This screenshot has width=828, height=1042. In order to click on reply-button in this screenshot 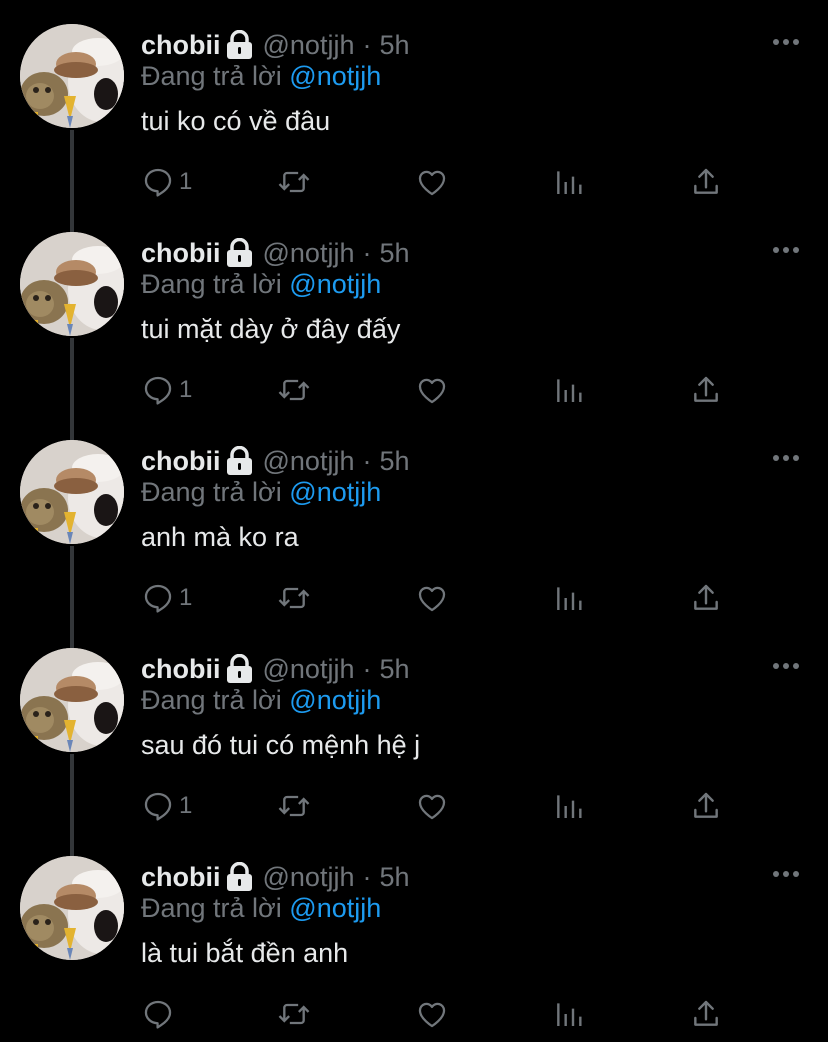, I will do `click(160, 1014)`.